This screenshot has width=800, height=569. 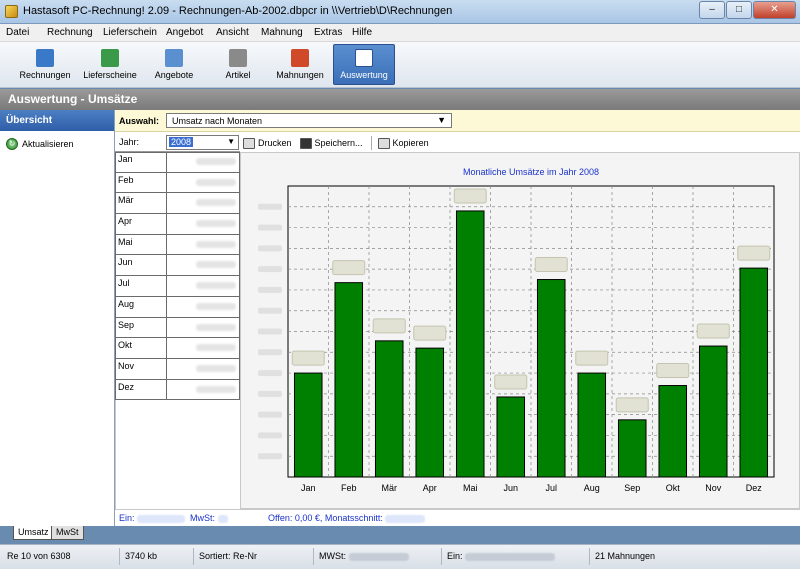 What do you see at coordinates (184, 32) in the screenshot?
I see `menu-angebot: Angebot` at bounding box center [184, 32].